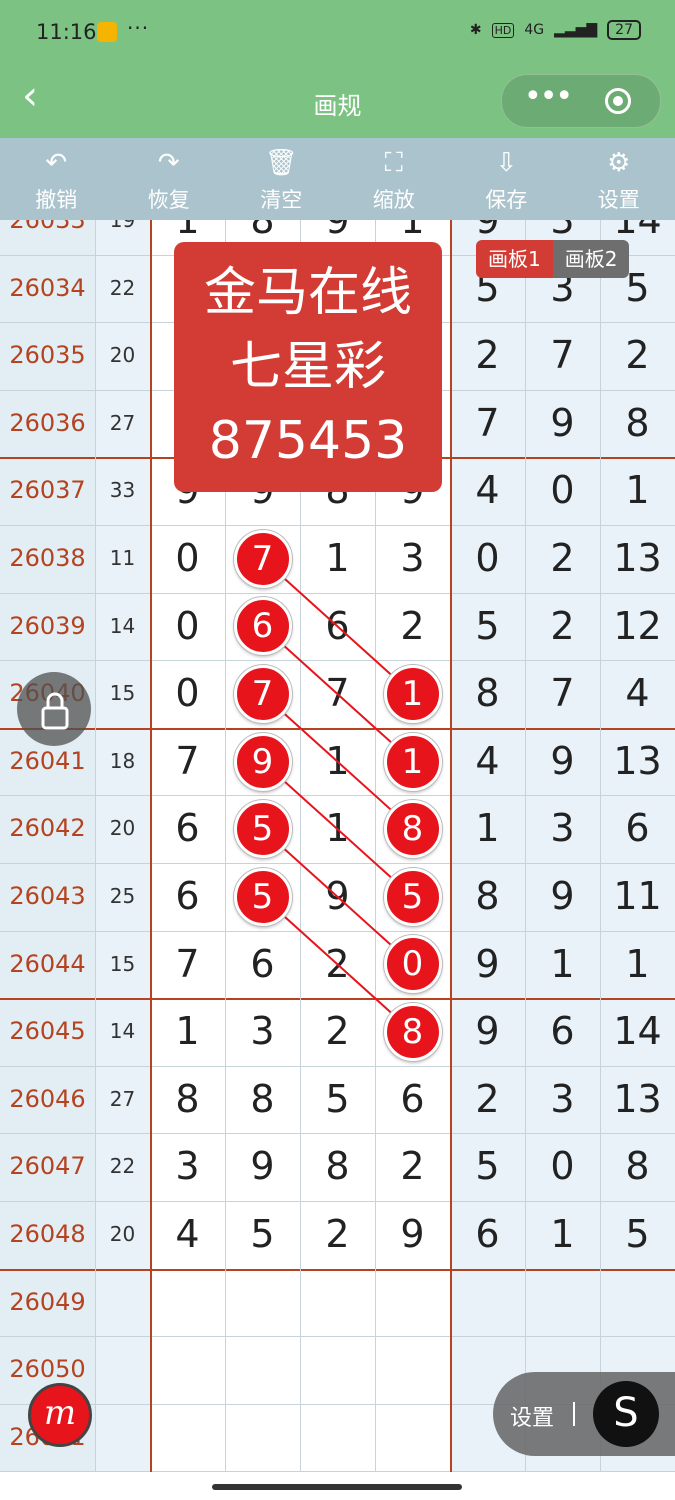 The image size is (675, 1500). I want to click on gear-icon: ⚙, so click(619, 163).